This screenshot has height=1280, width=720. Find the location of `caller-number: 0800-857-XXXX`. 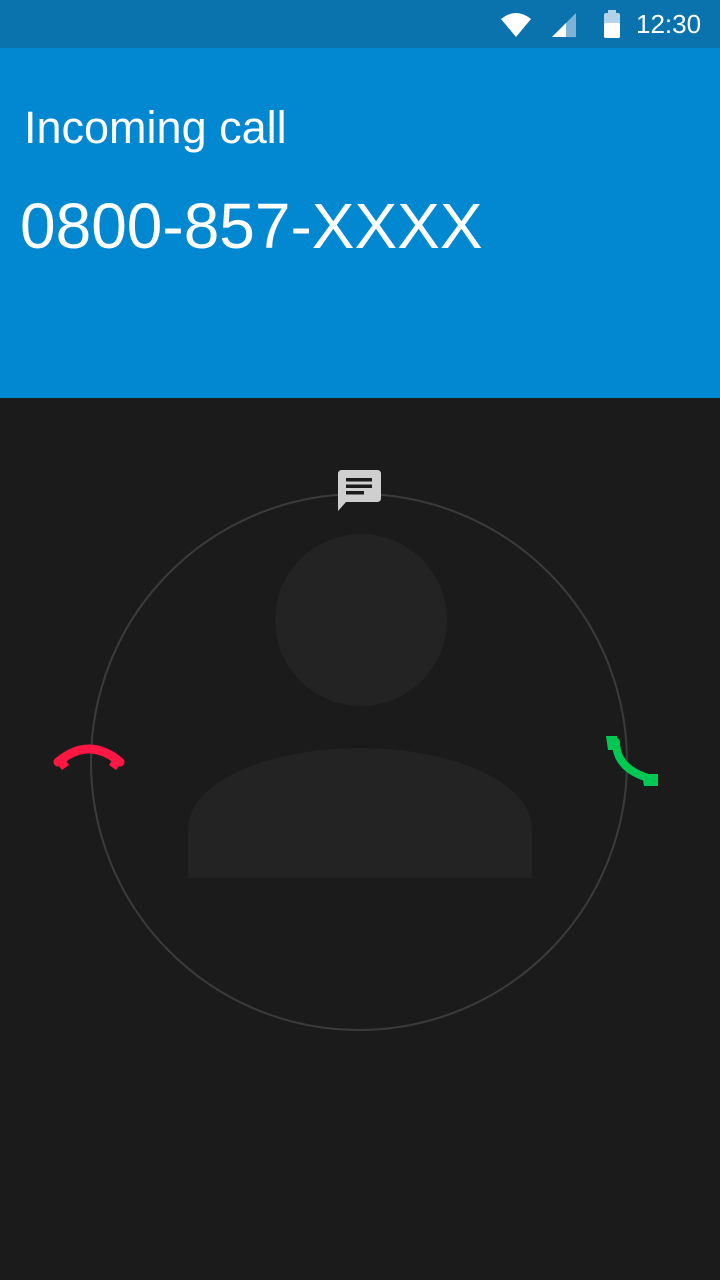

caller-number: 0800-857-XXXX is located at coordinates (251, 226).